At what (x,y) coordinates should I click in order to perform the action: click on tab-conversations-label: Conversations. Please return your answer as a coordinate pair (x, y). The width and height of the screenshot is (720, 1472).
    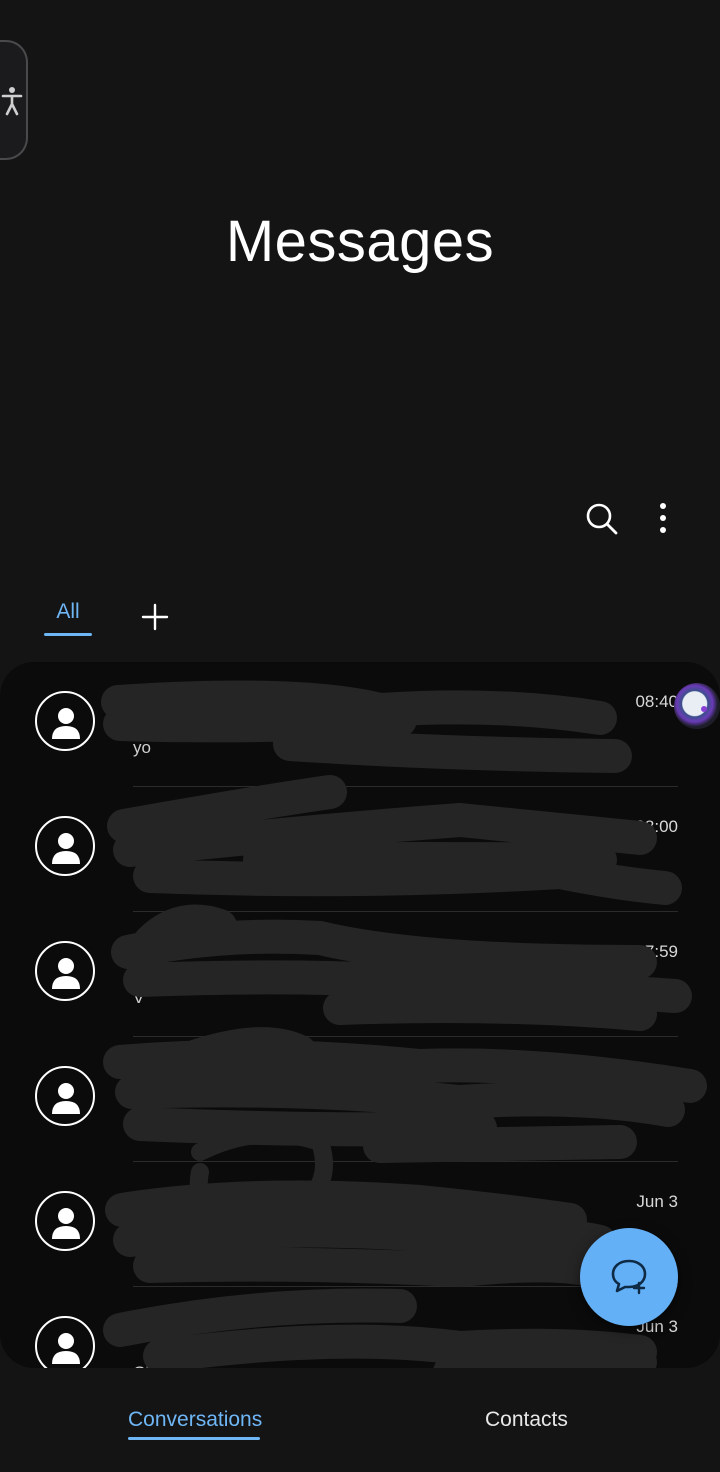
    Looking at the image, I should click on (195, 1419).